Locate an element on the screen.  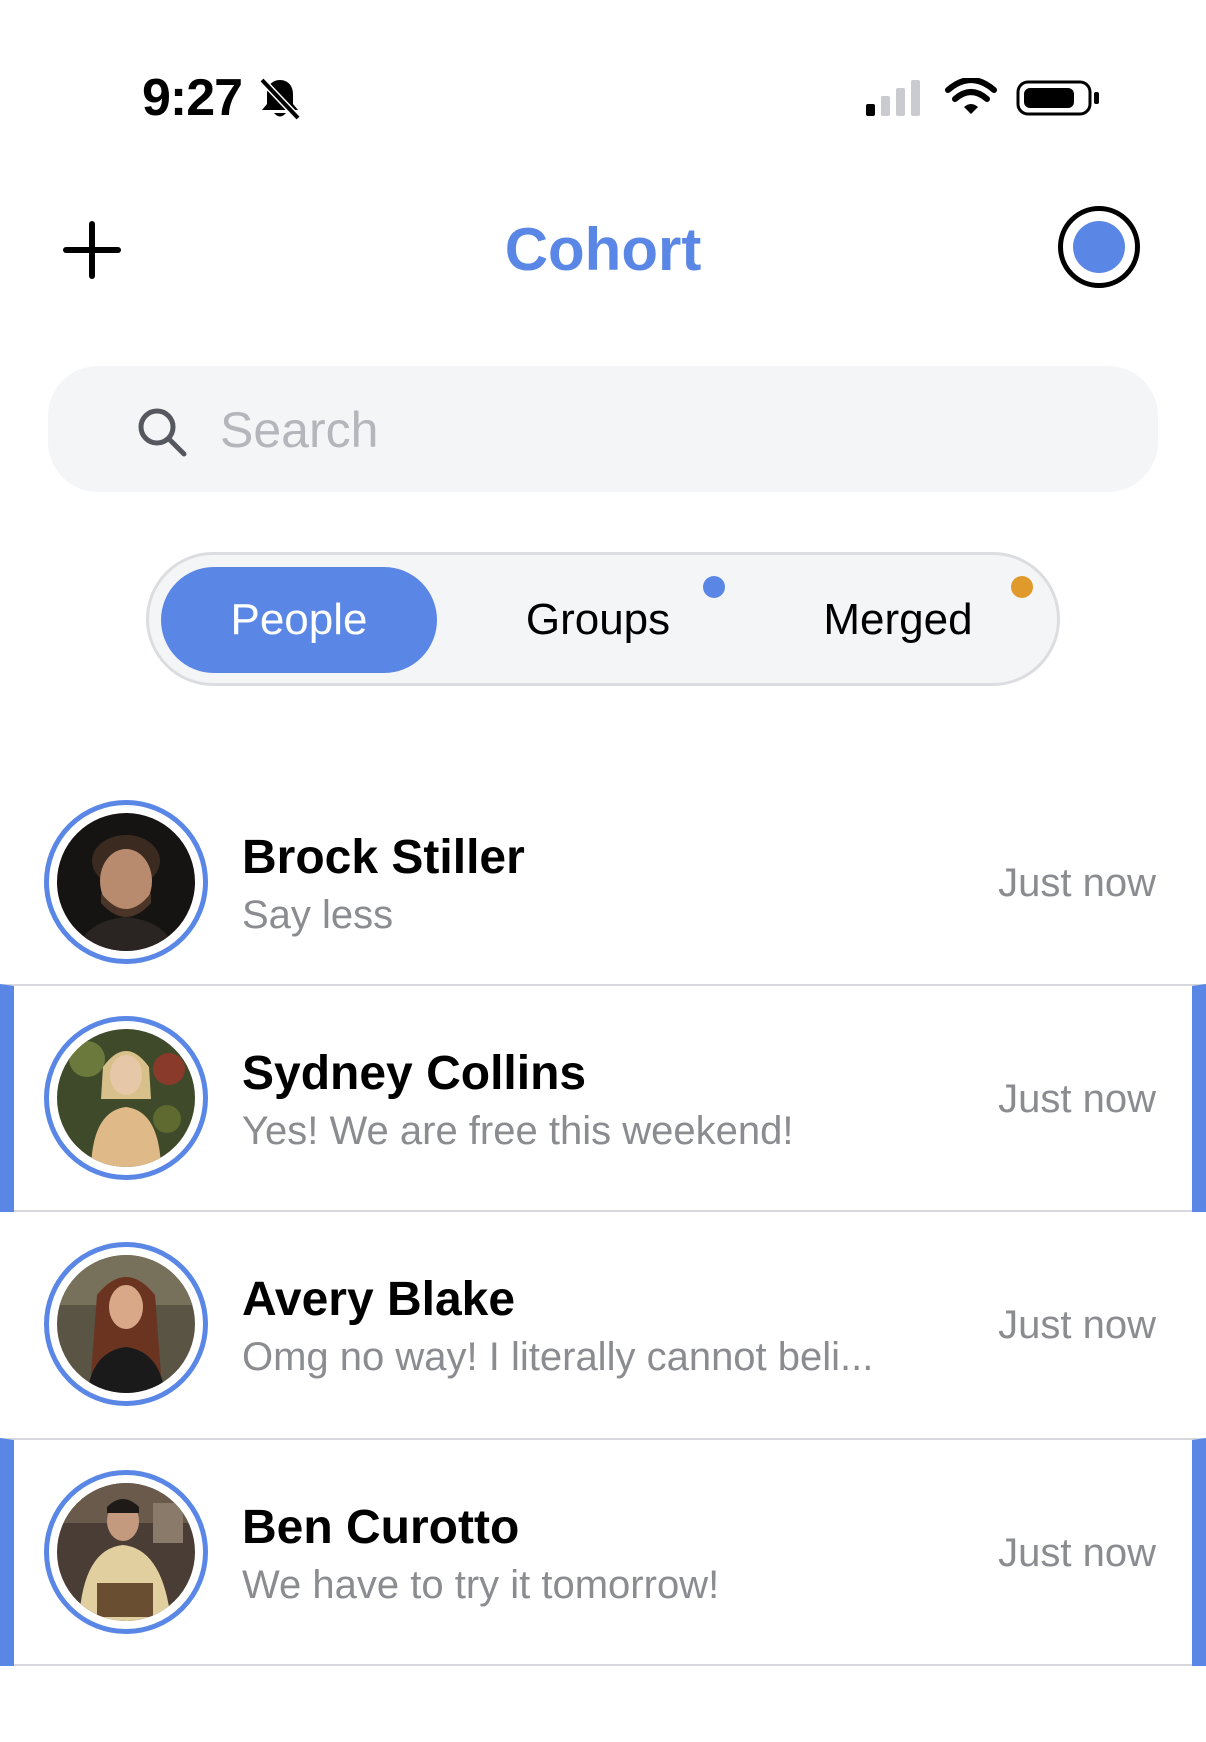
wifi-icon is located at coordinates (971, 96).